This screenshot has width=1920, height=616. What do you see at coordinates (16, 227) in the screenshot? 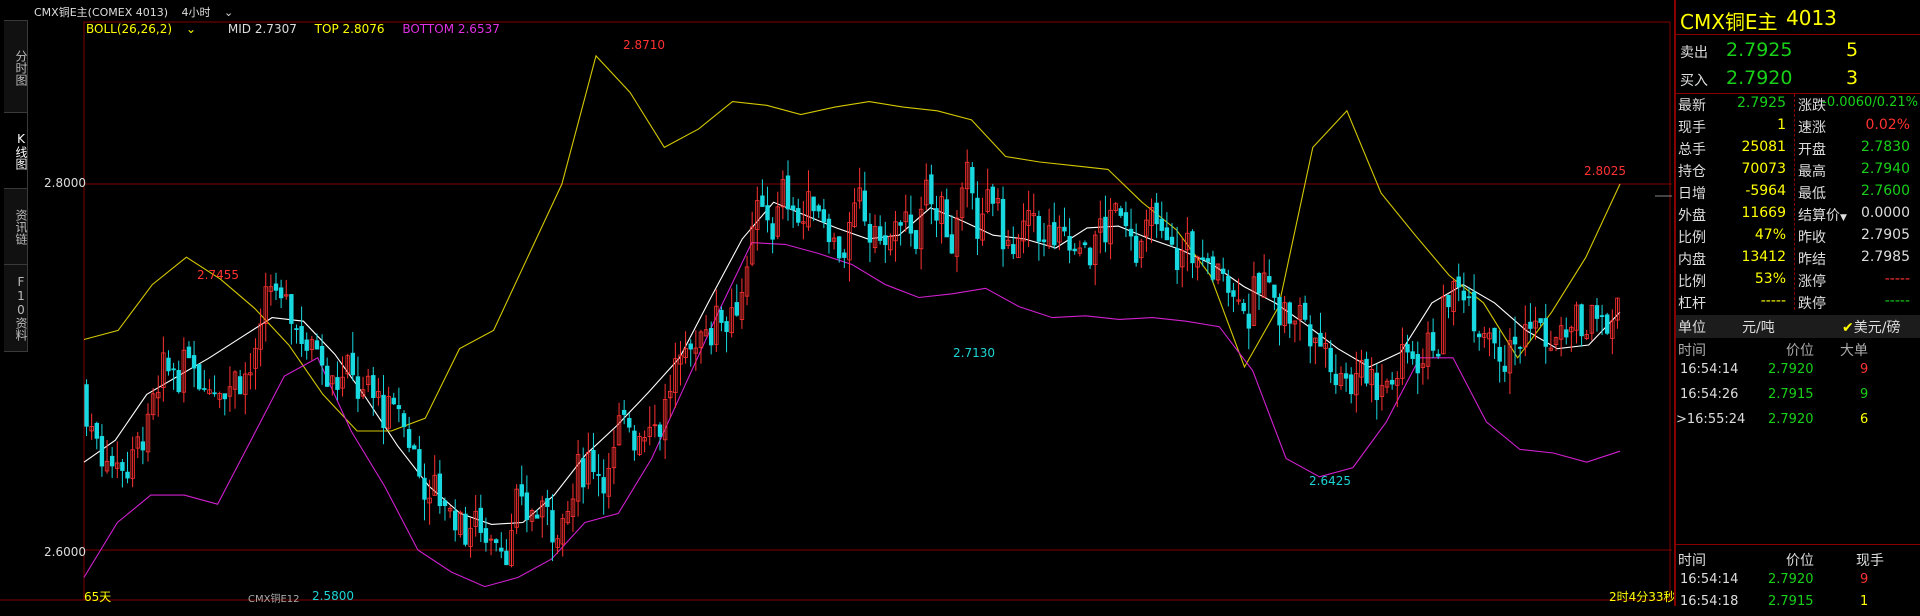
I see `tab-news: 资讯链` at bounding box center [16, 227].